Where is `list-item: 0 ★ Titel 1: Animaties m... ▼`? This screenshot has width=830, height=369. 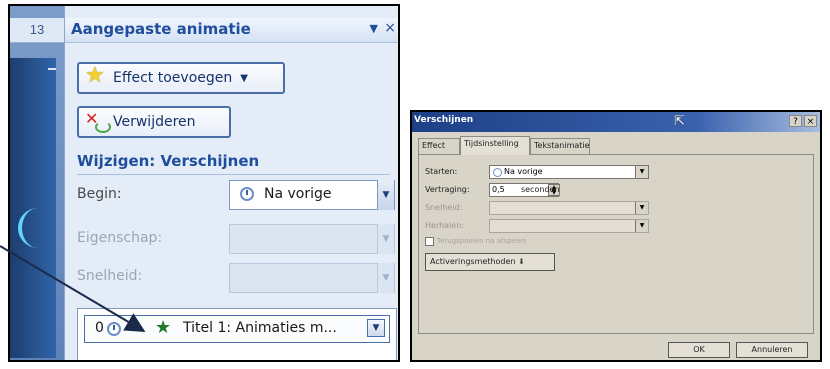
list-item: 0 ★ Titel 1: Animaties m... ▼ is located at coordinates (237, 329).